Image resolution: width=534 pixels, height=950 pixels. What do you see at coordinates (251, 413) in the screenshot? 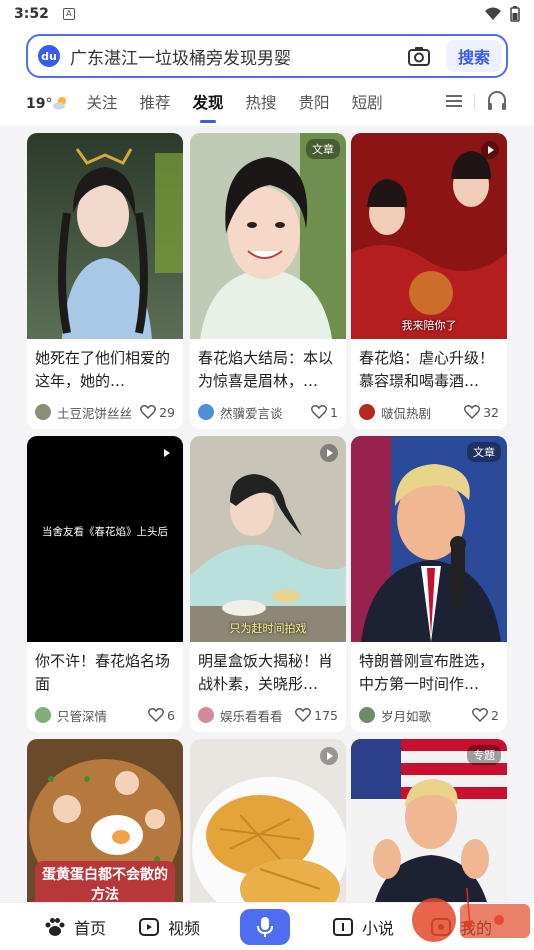
I see `card-author: 然骥爱言谈` at bounding box center [251, 413].